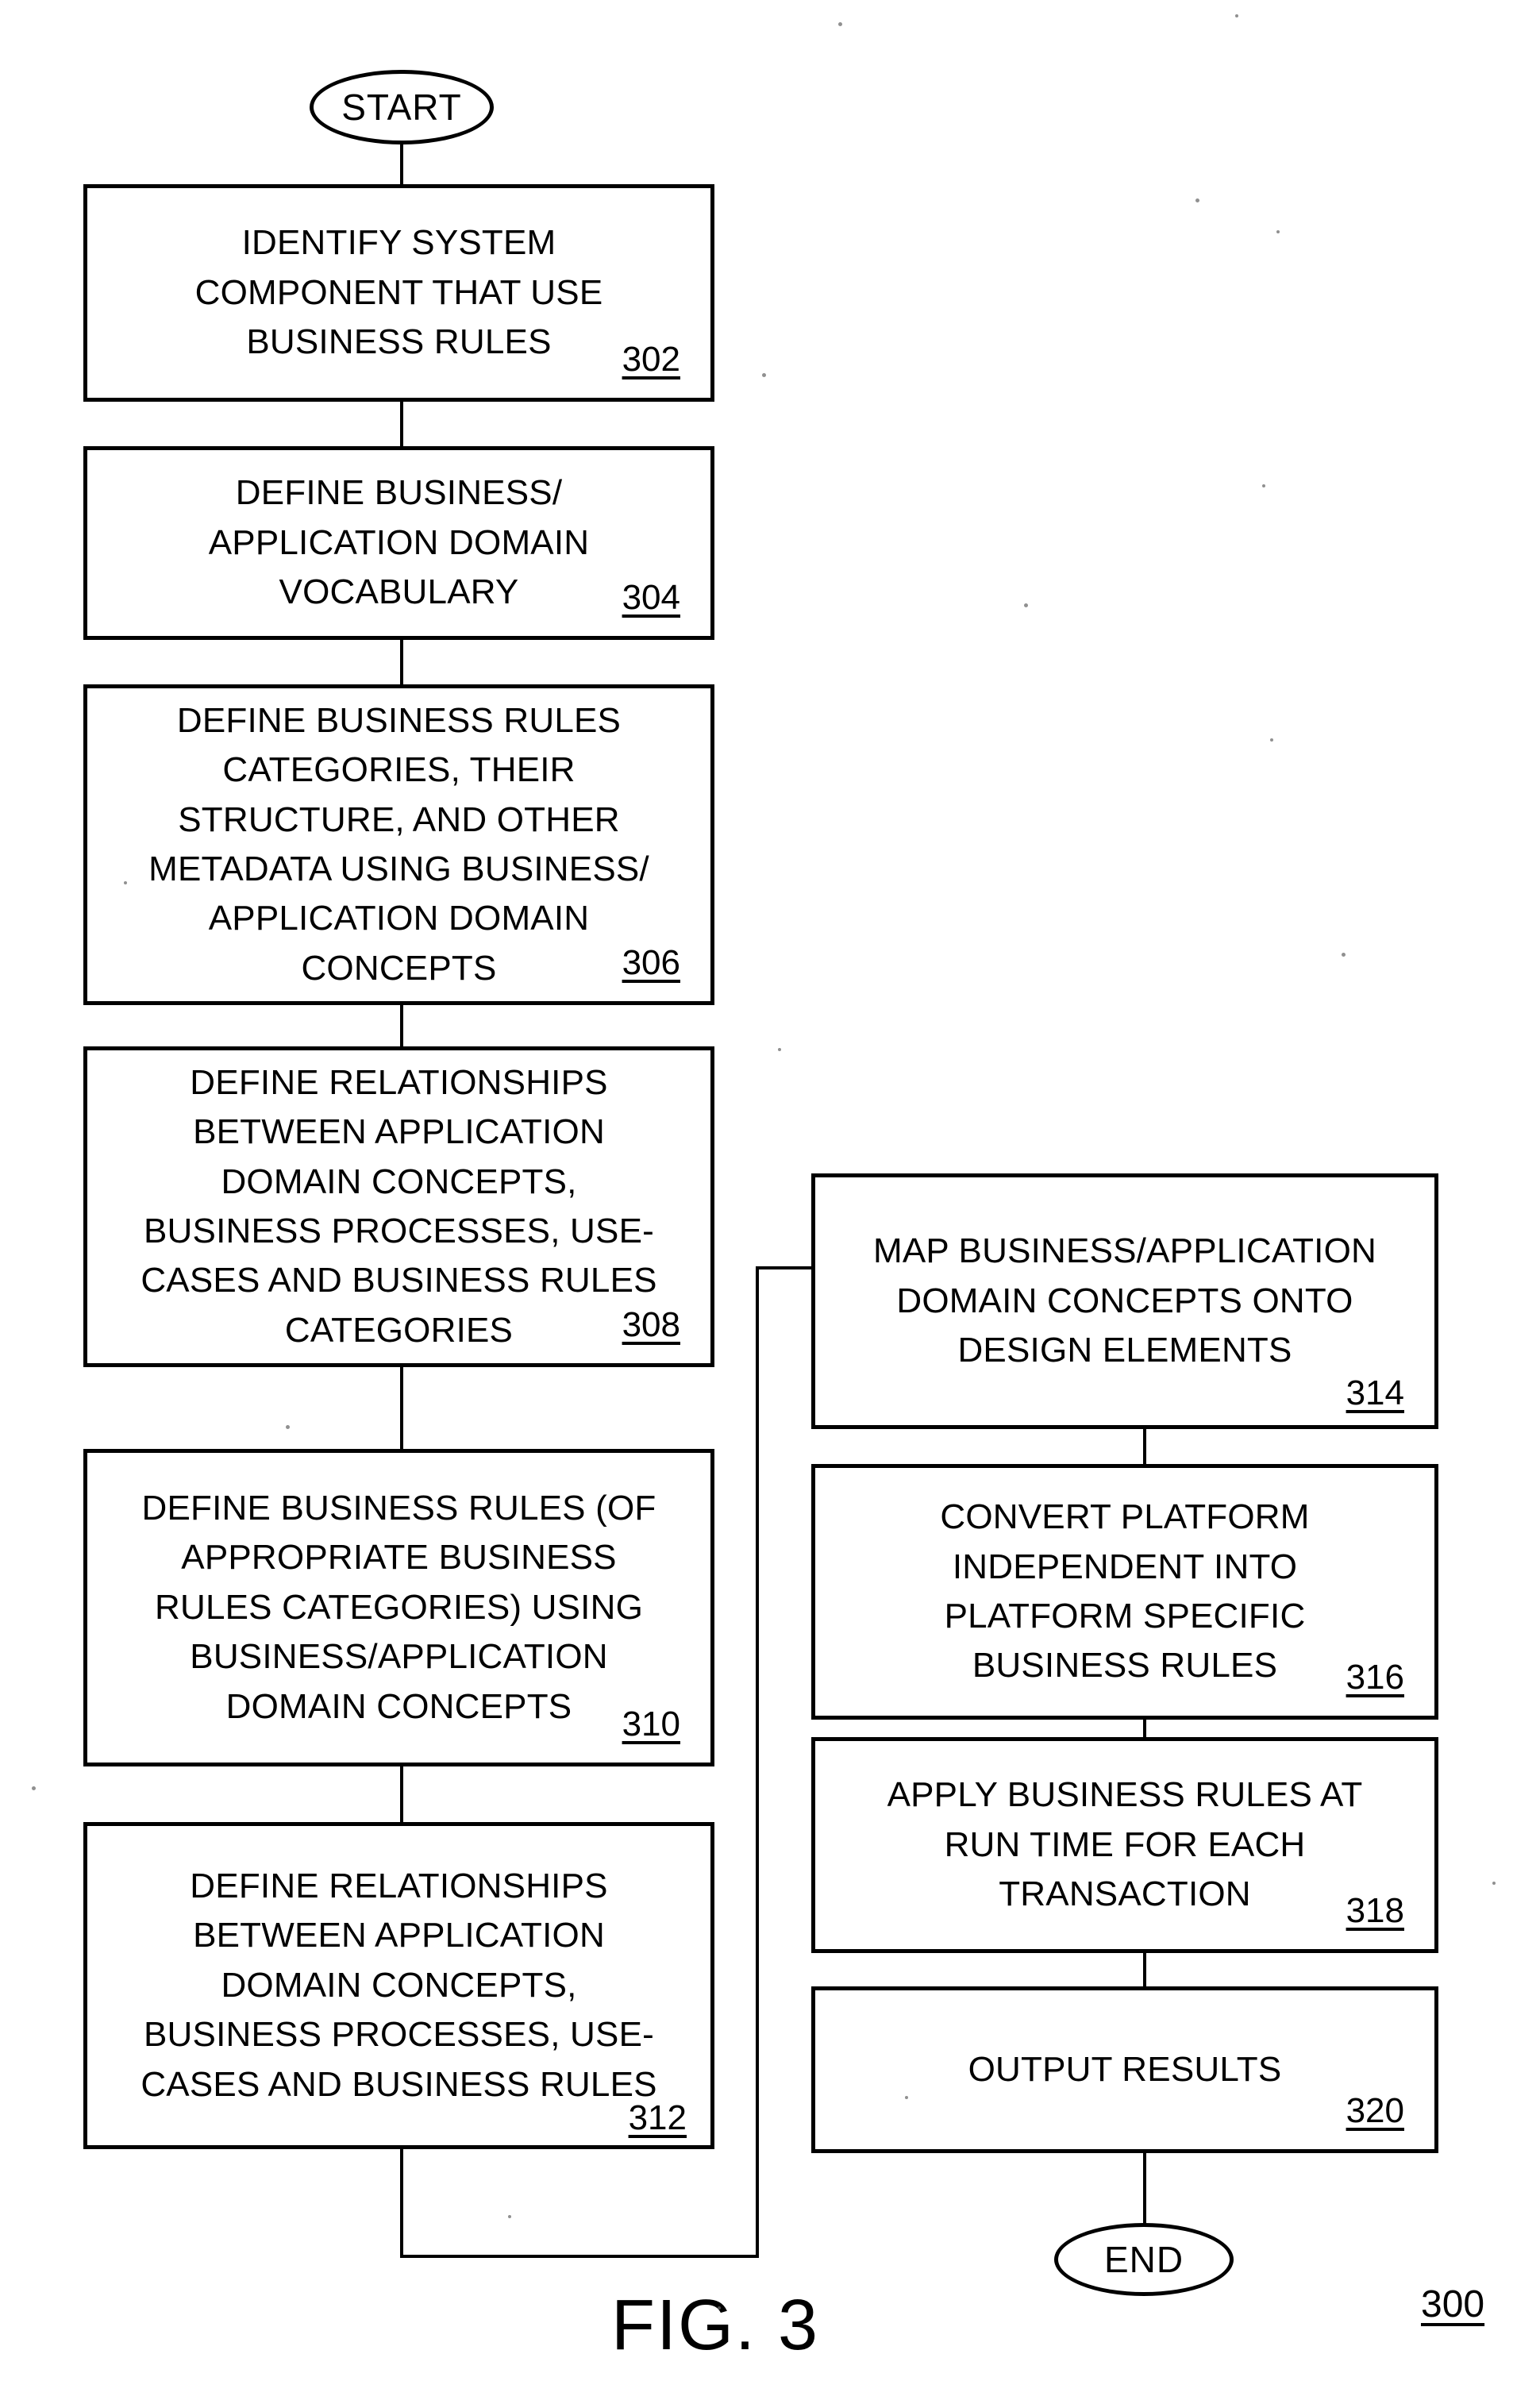  What do you see at coordinates (651, 597) in the screenshot?
I see `reference-numeral-304: 304` at bounding box center [651, 597].